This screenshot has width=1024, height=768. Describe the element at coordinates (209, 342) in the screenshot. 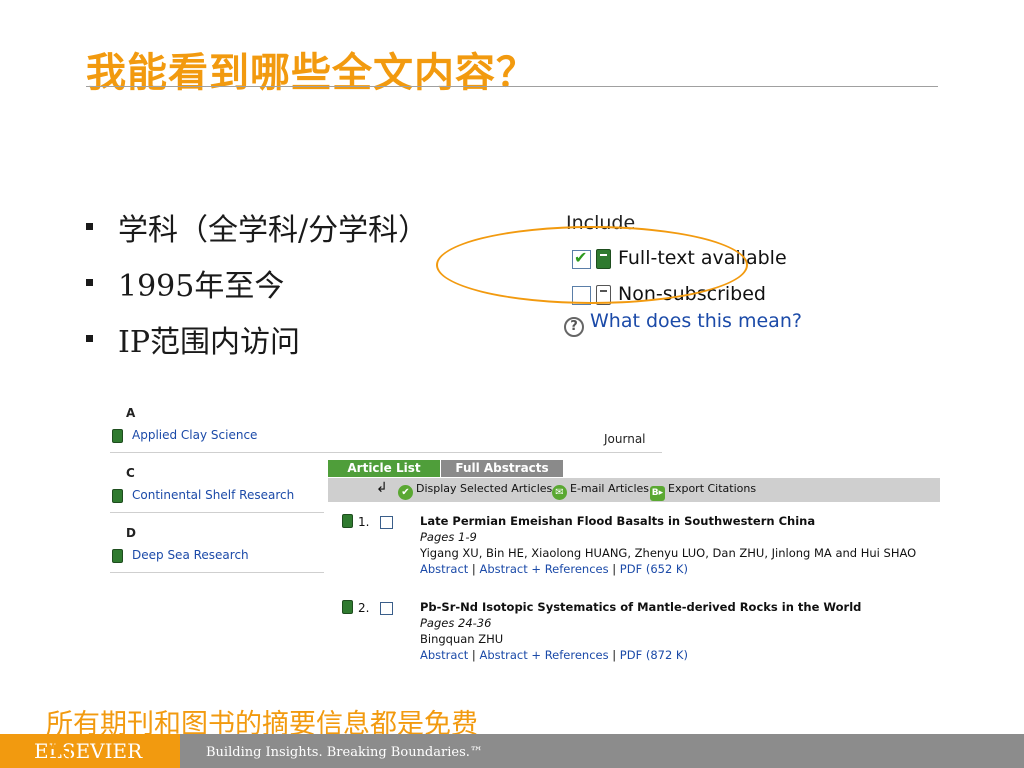

I see `bullet-text: IP范围内访问` at that location.